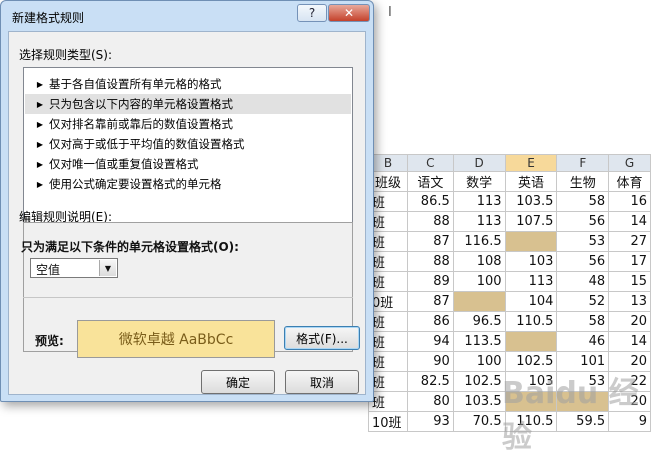 The image size is (651, 456). I want to click on table-cell: 82.5, so click(430, 381).